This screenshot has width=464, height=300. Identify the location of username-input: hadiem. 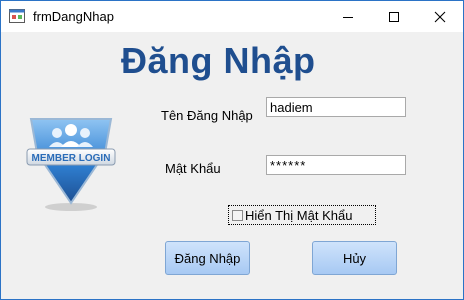
(336, 107).